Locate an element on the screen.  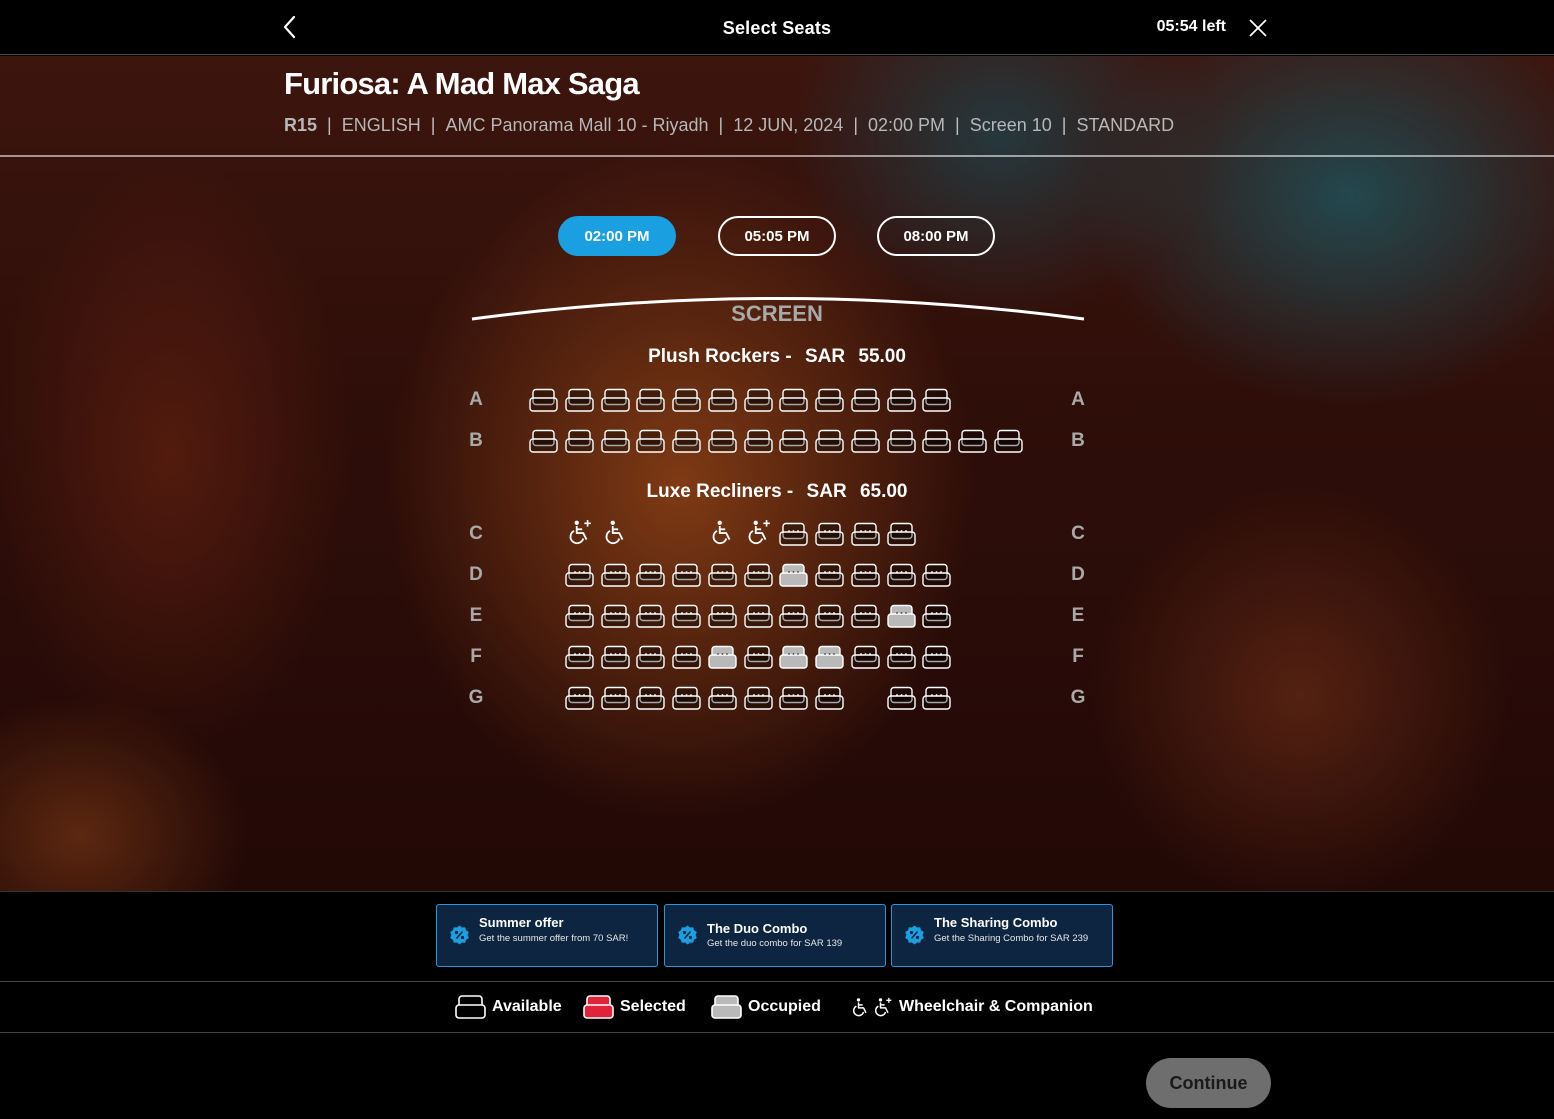
seat-e11-available is located at coordinates (936, 616).